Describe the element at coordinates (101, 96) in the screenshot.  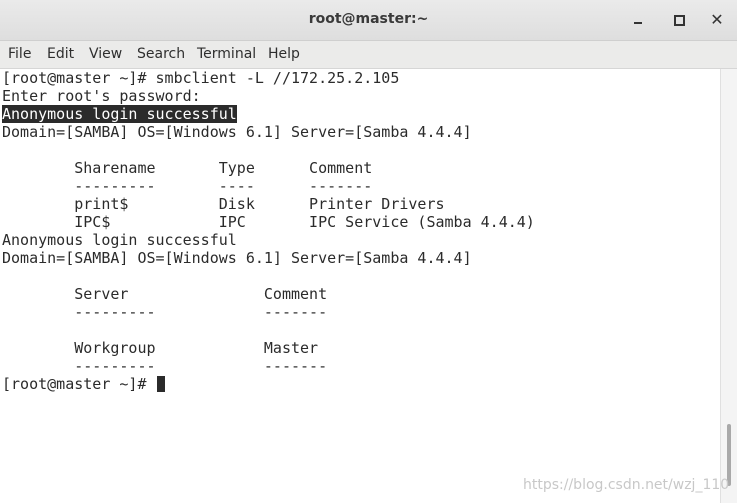
I see `terminal-line: Enter root's password:` at that location.